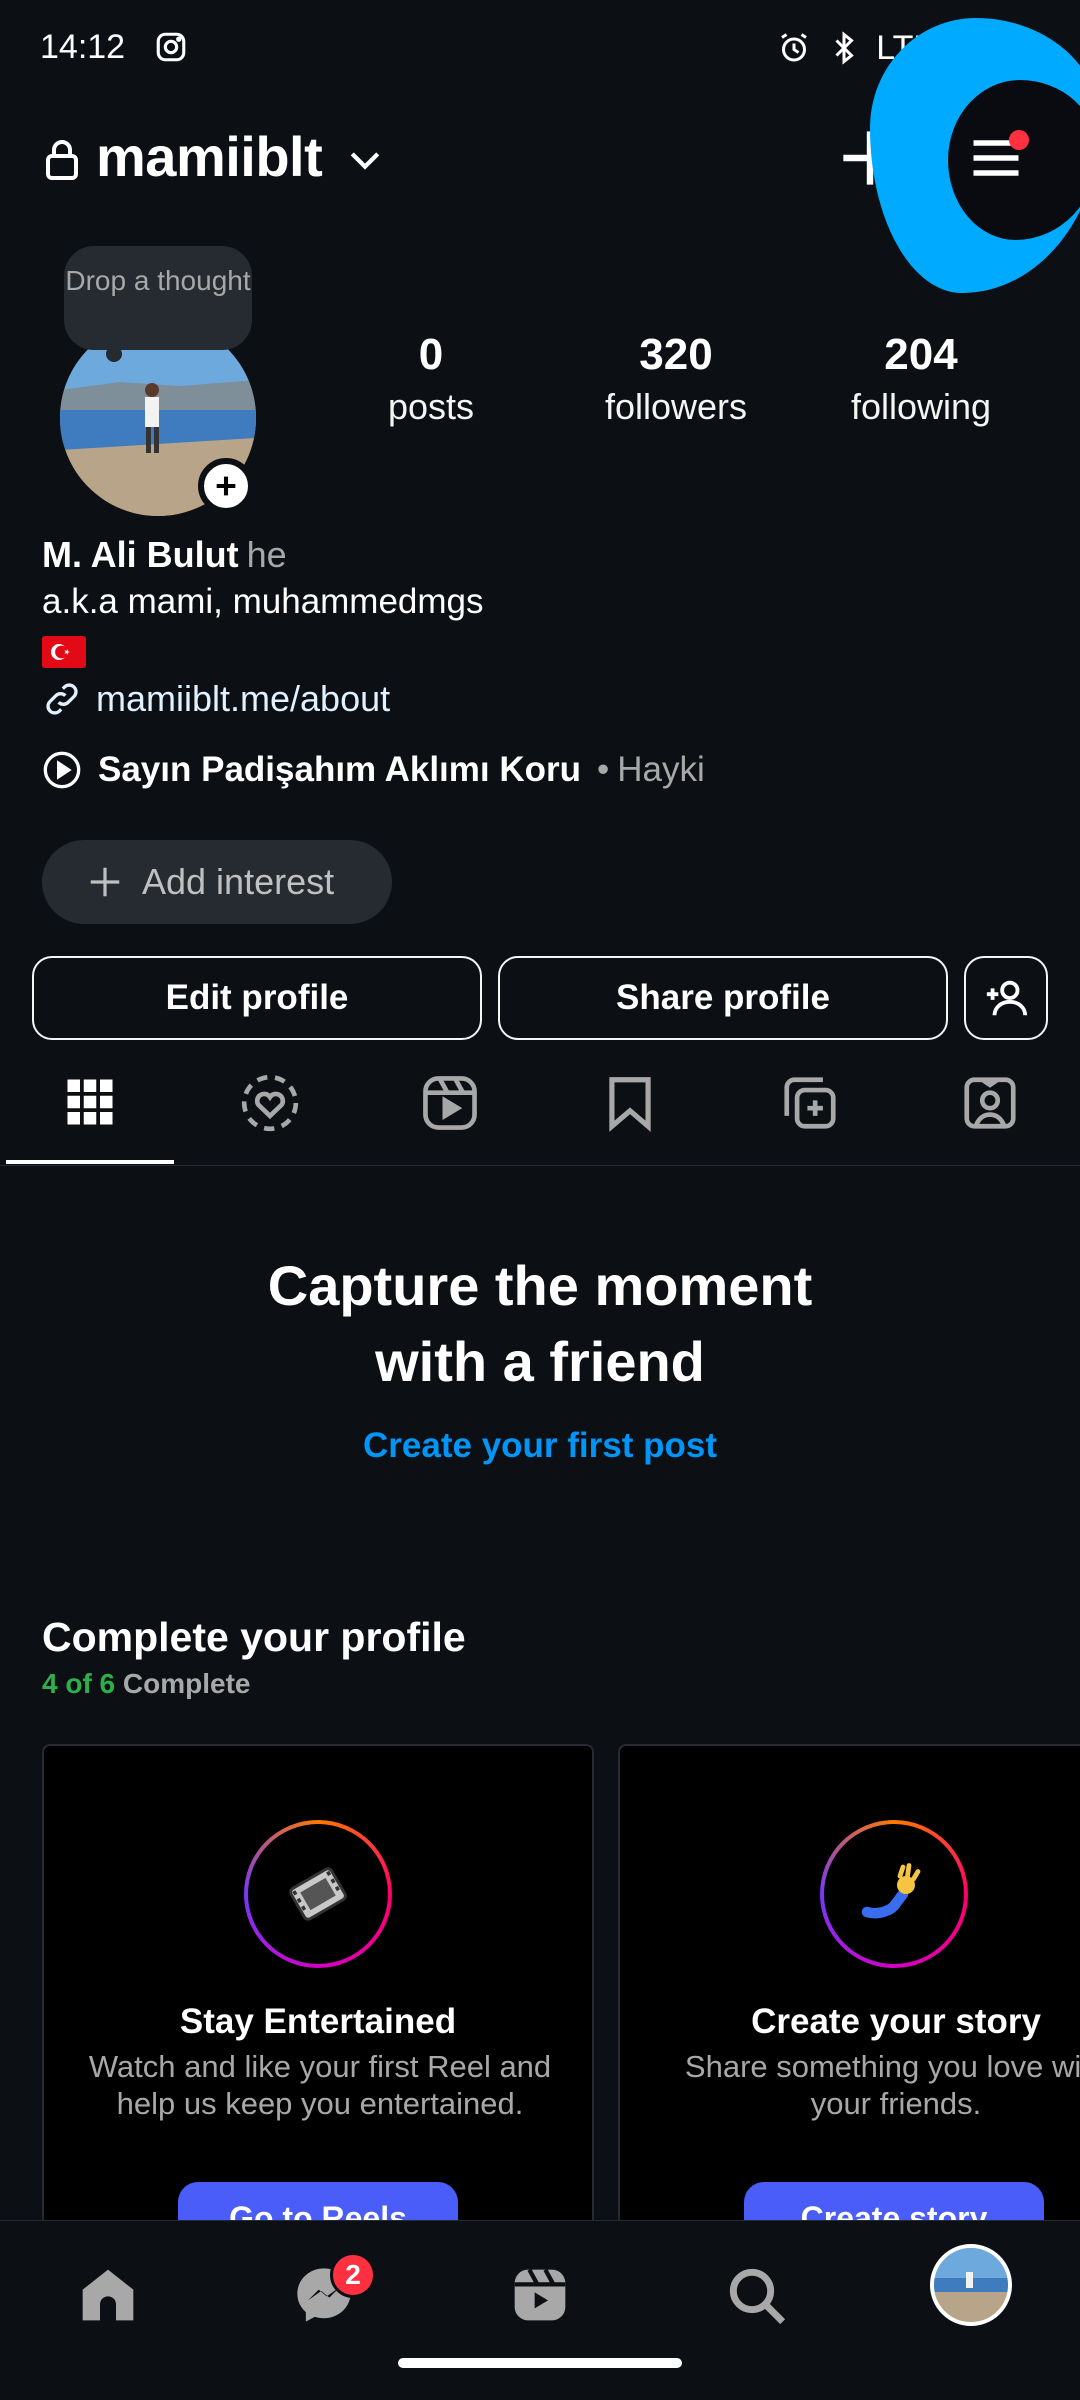 This screenshot has width=1080, height=2400. Describe the element at coordinates (62, 770) in the screenshot. I see `play-circle-icon` at that location.